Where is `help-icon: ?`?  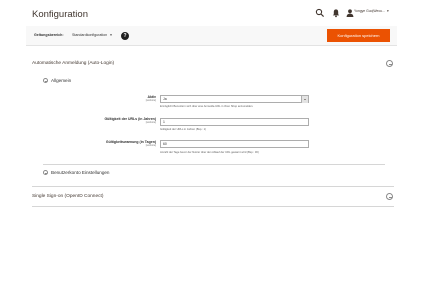
help-icon: ? is located at coordinates (125, 35).